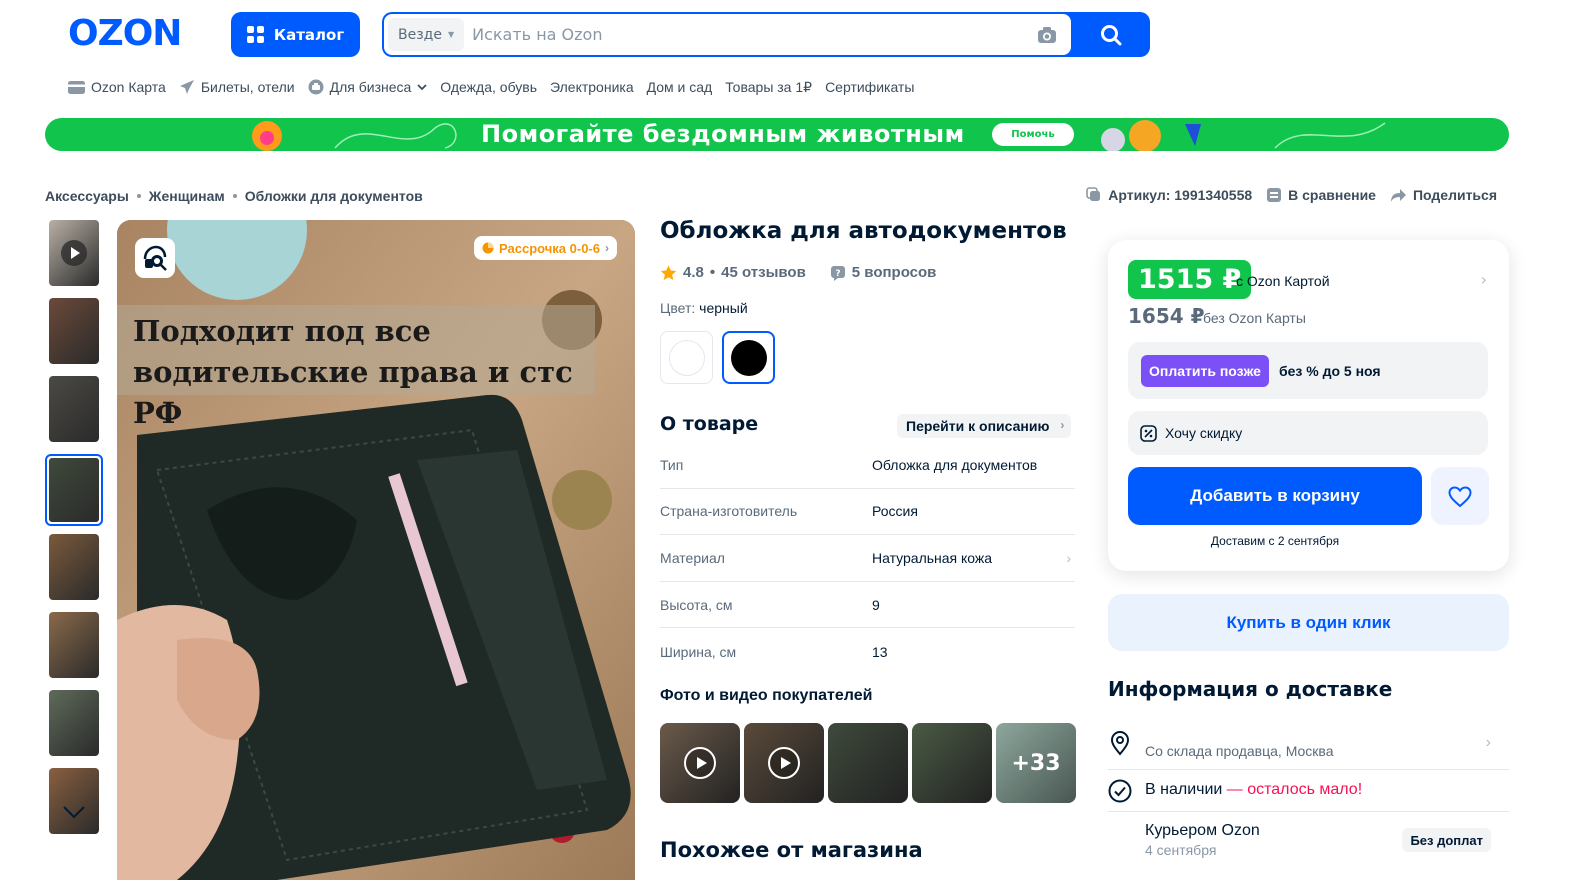 The height and width of the screenshot is (880, 1577). What do you see at coordinates (1321, 195) in the screenshot?
I see `compare-button: В сравнение` at bounding box center [1321, 195].